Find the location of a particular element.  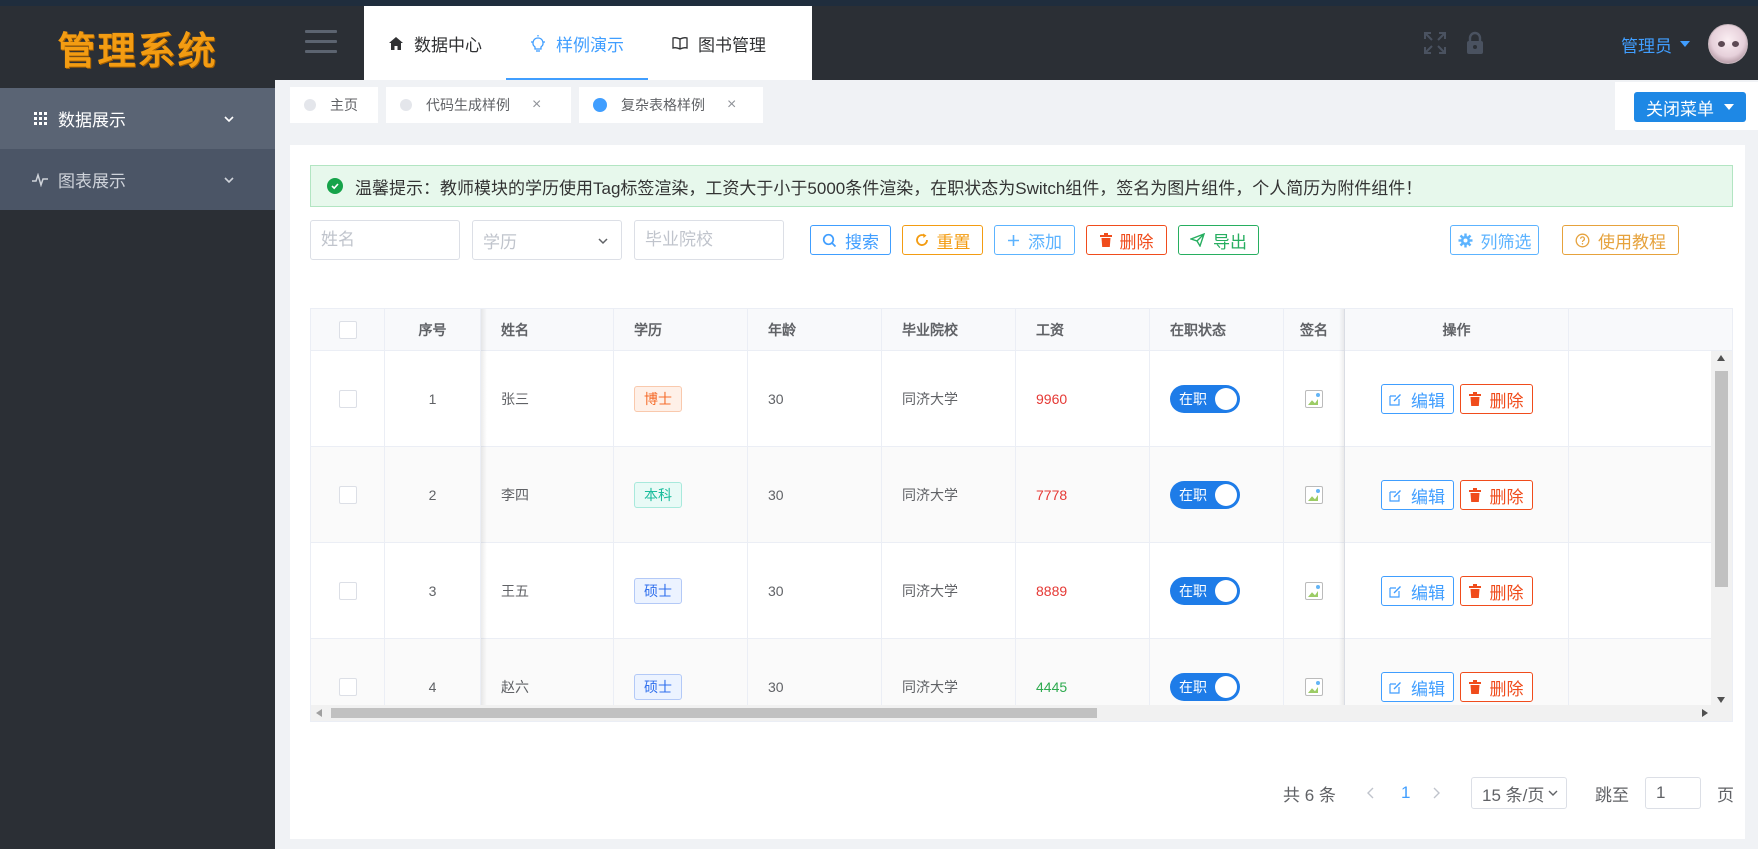

reset-button: 重置 is located at coordinates (942, 240).